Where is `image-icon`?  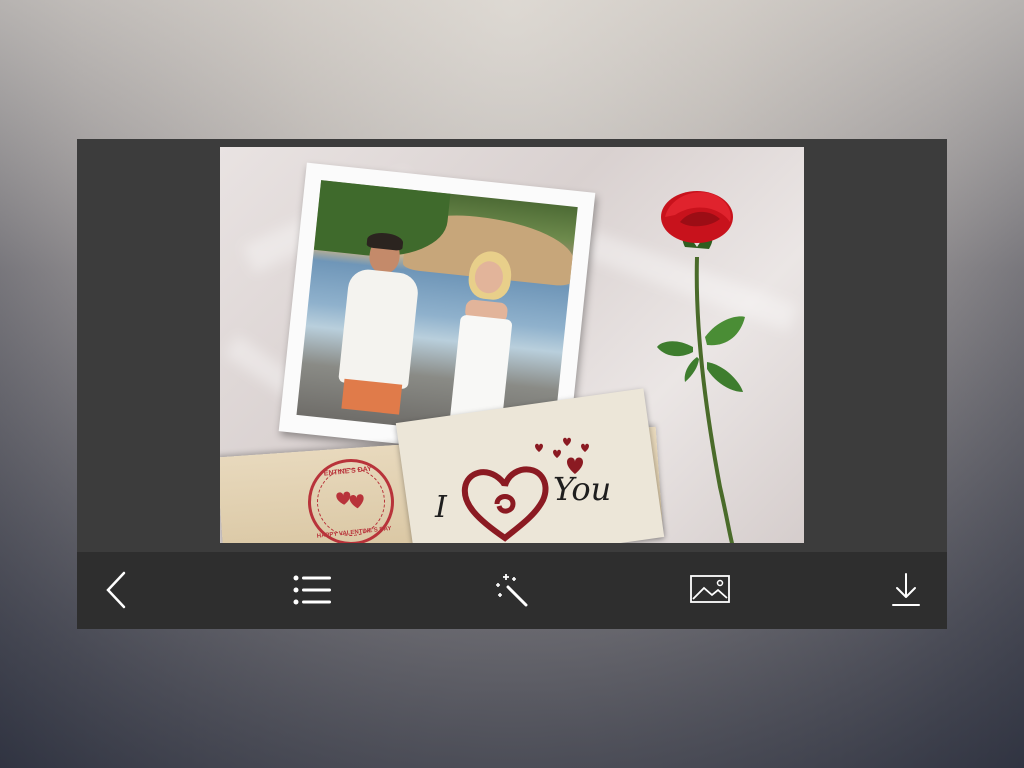
image-icon is located at coordinates (710, 589).